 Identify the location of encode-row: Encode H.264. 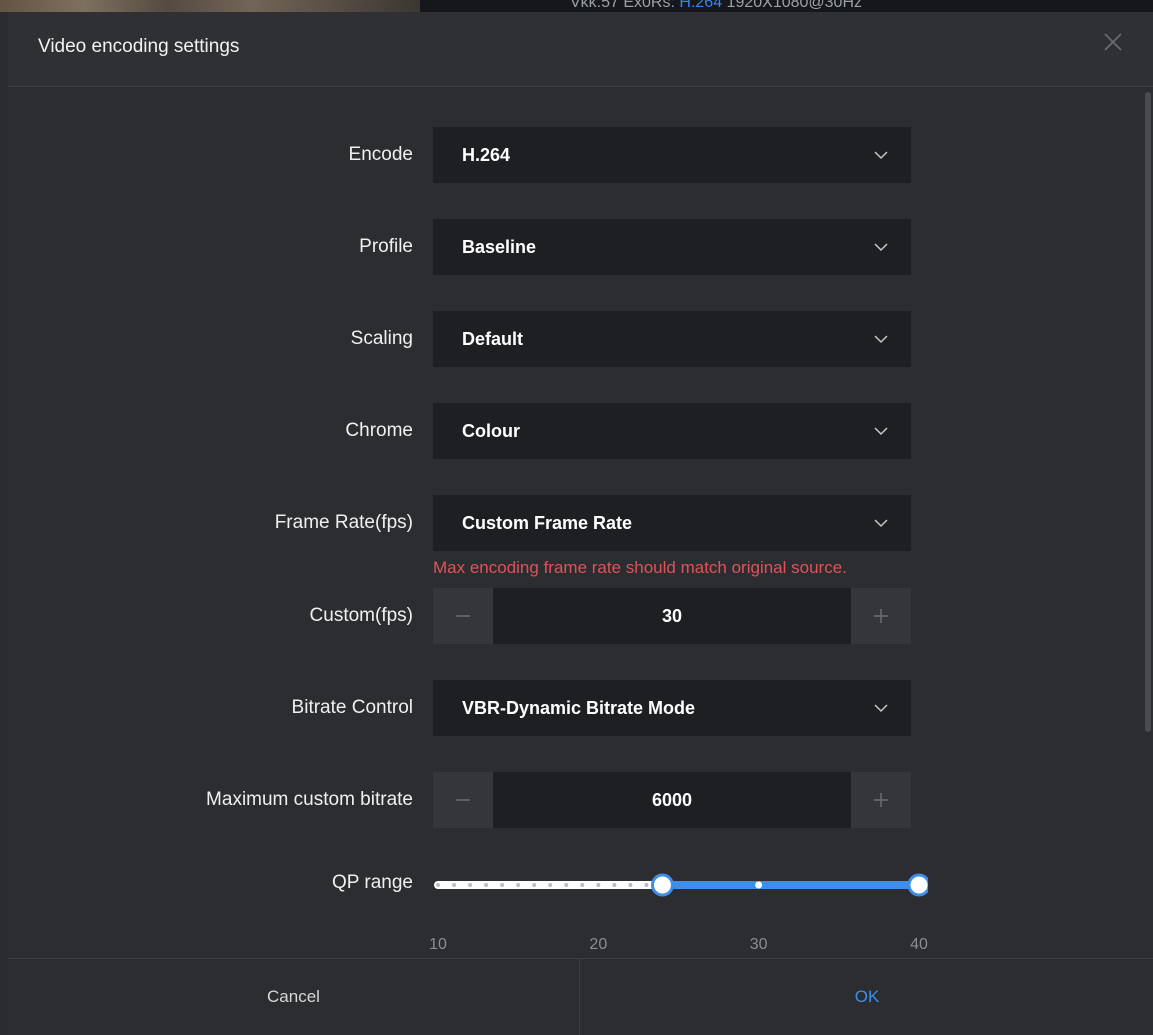
(580, 155).